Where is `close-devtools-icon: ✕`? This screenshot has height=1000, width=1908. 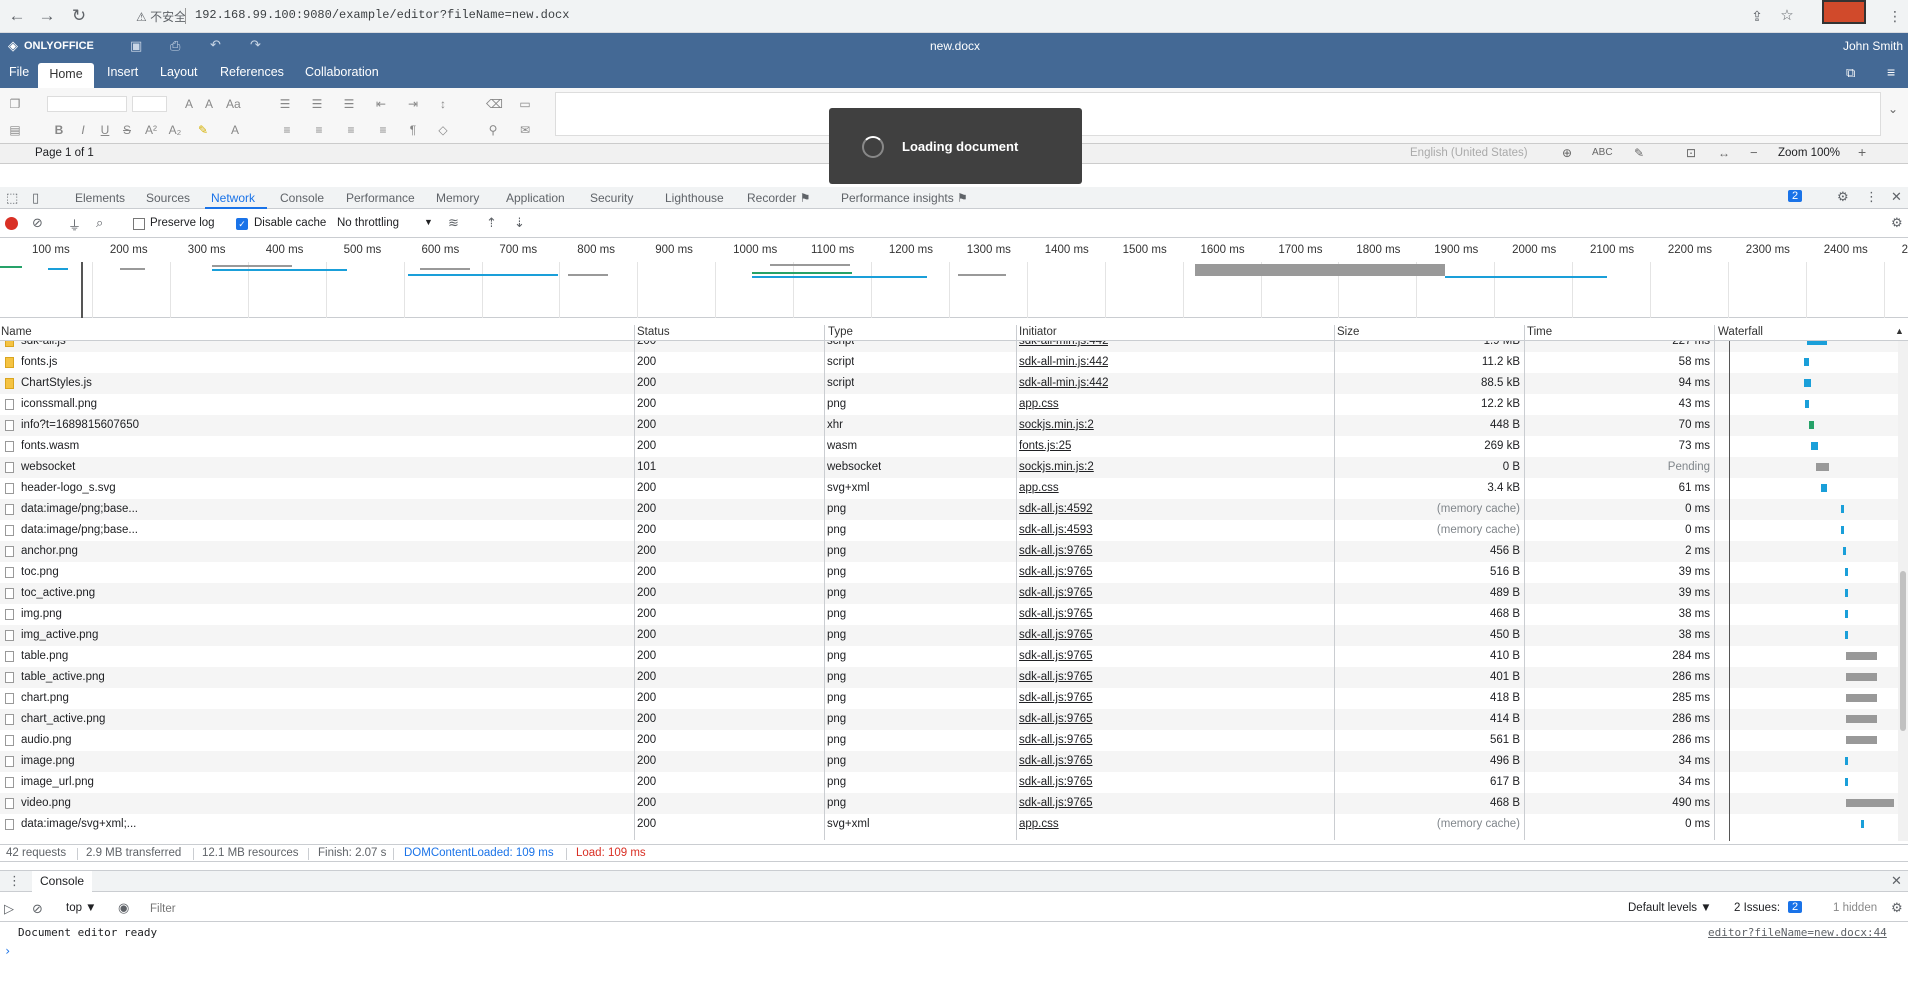 close-devtools-icon: ✕ is located at coordinates (1896, 197).